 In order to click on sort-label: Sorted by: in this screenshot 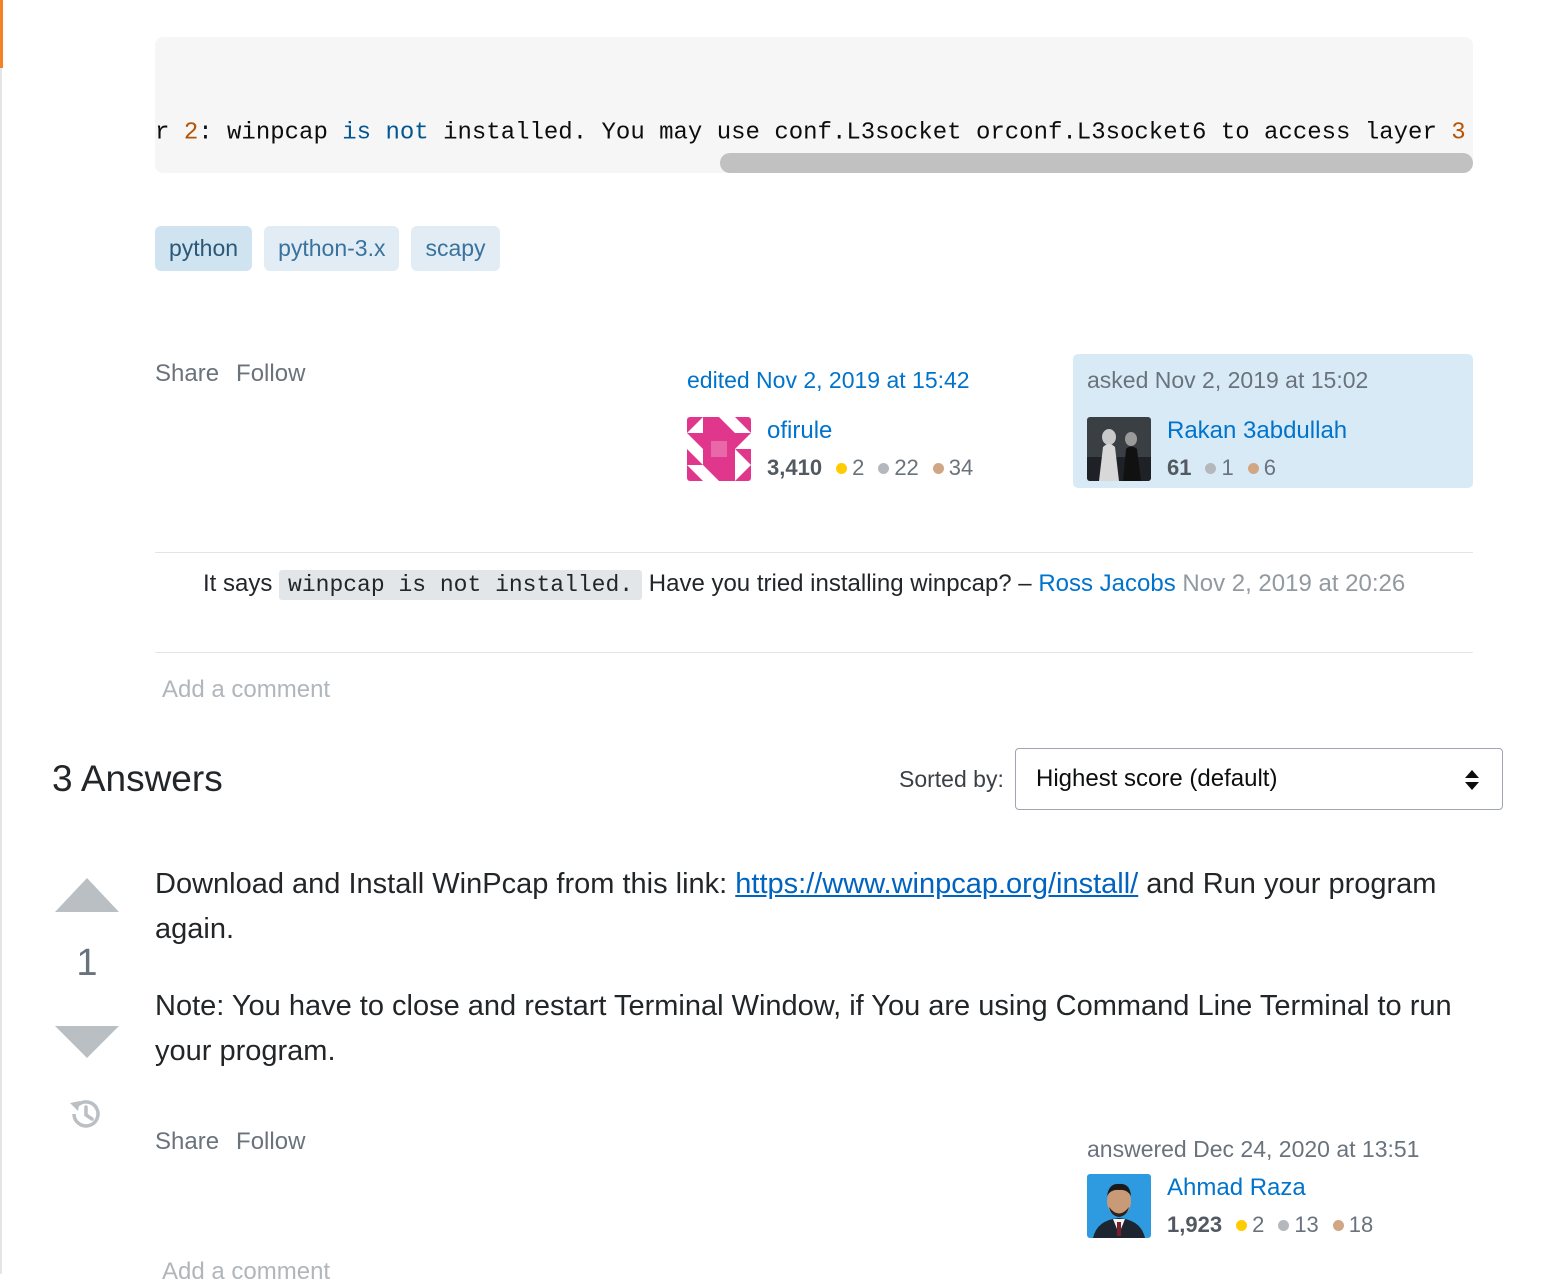, I will do `click(951, 779)`.